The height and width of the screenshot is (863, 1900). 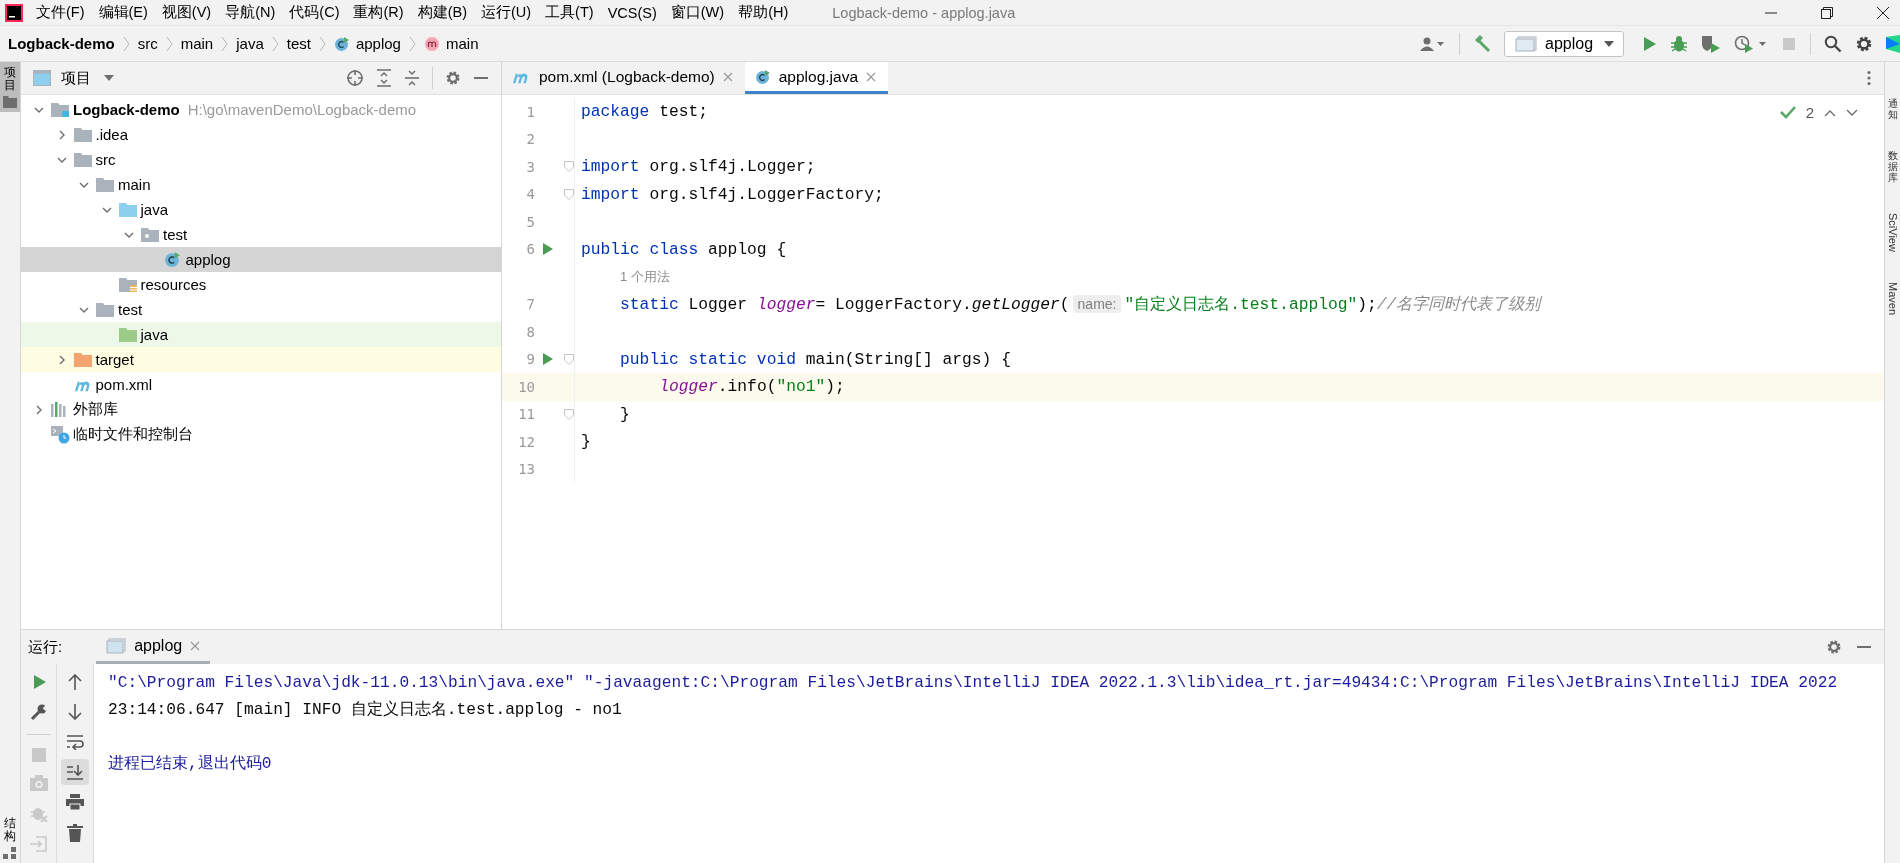 I want to click on tree-row: .idea, so click(x=261, y=134).